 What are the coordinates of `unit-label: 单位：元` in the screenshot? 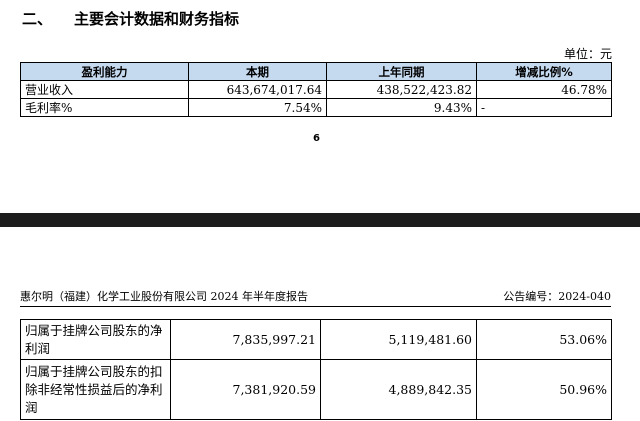 It's located at (587, 54).